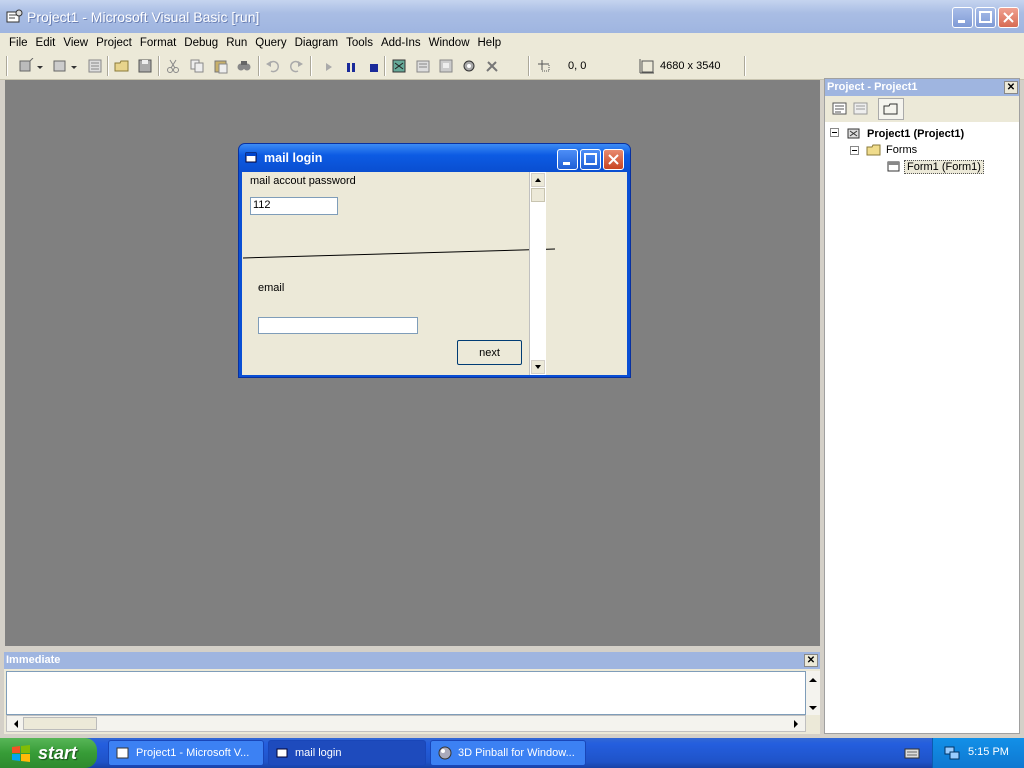 The image size is (1024, 768). Describe the element at coordinates (988, 752) in the screenshot. I see `clock: 5:15 PM` at that location.